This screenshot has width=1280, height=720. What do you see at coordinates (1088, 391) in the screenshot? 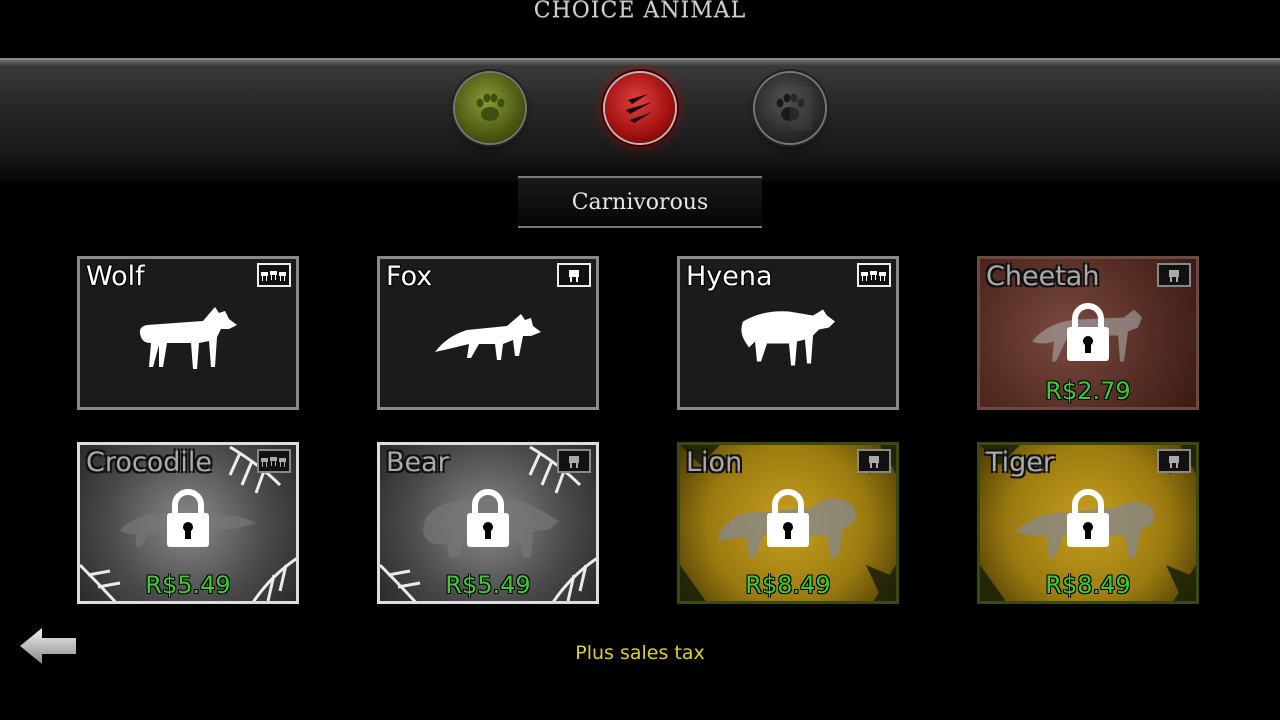
I see `price-label: R$2.79` at bounding box center [1088, 391].